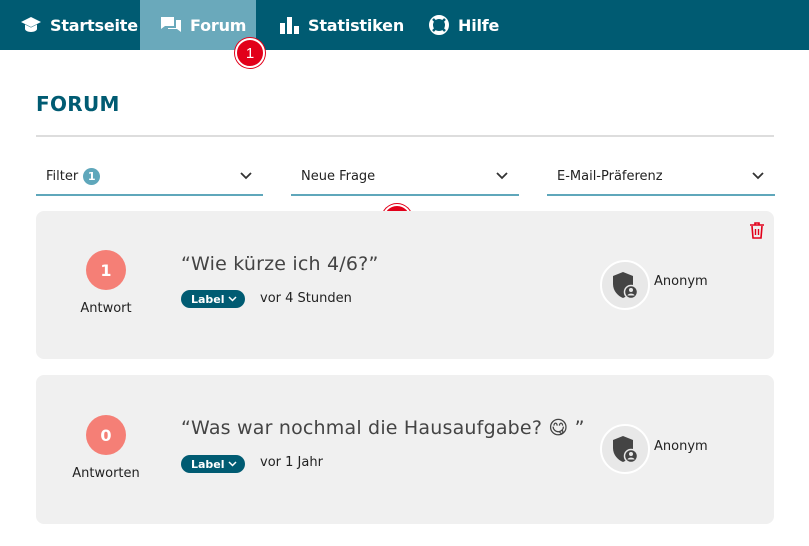 The width and height of the screenshot is (809, 546). What do you see at coordinates (289, 25) in the screenshot?
I see `bar-chart-icon` at bounding box center [289, 25].